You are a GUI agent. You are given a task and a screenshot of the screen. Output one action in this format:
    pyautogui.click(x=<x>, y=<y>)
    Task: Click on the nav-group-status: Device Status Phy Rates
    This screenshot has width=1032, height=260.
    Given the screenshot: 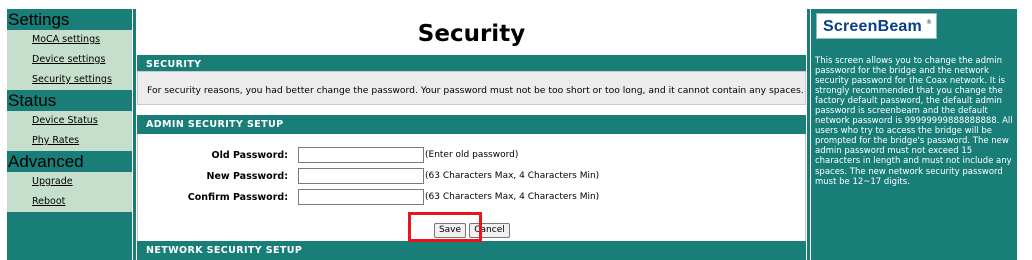 What is the action you would take?
    pyautogui.click(x=69, y=131)
    